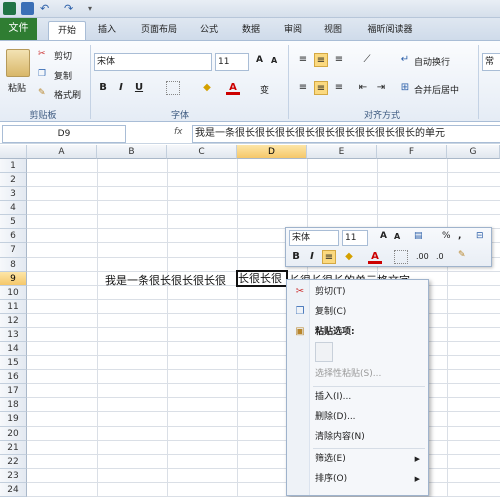 The image size is (500, 497). Describe the element at coordinates (121, 88) in the screenshot. I see `italic-button: I` at that location.